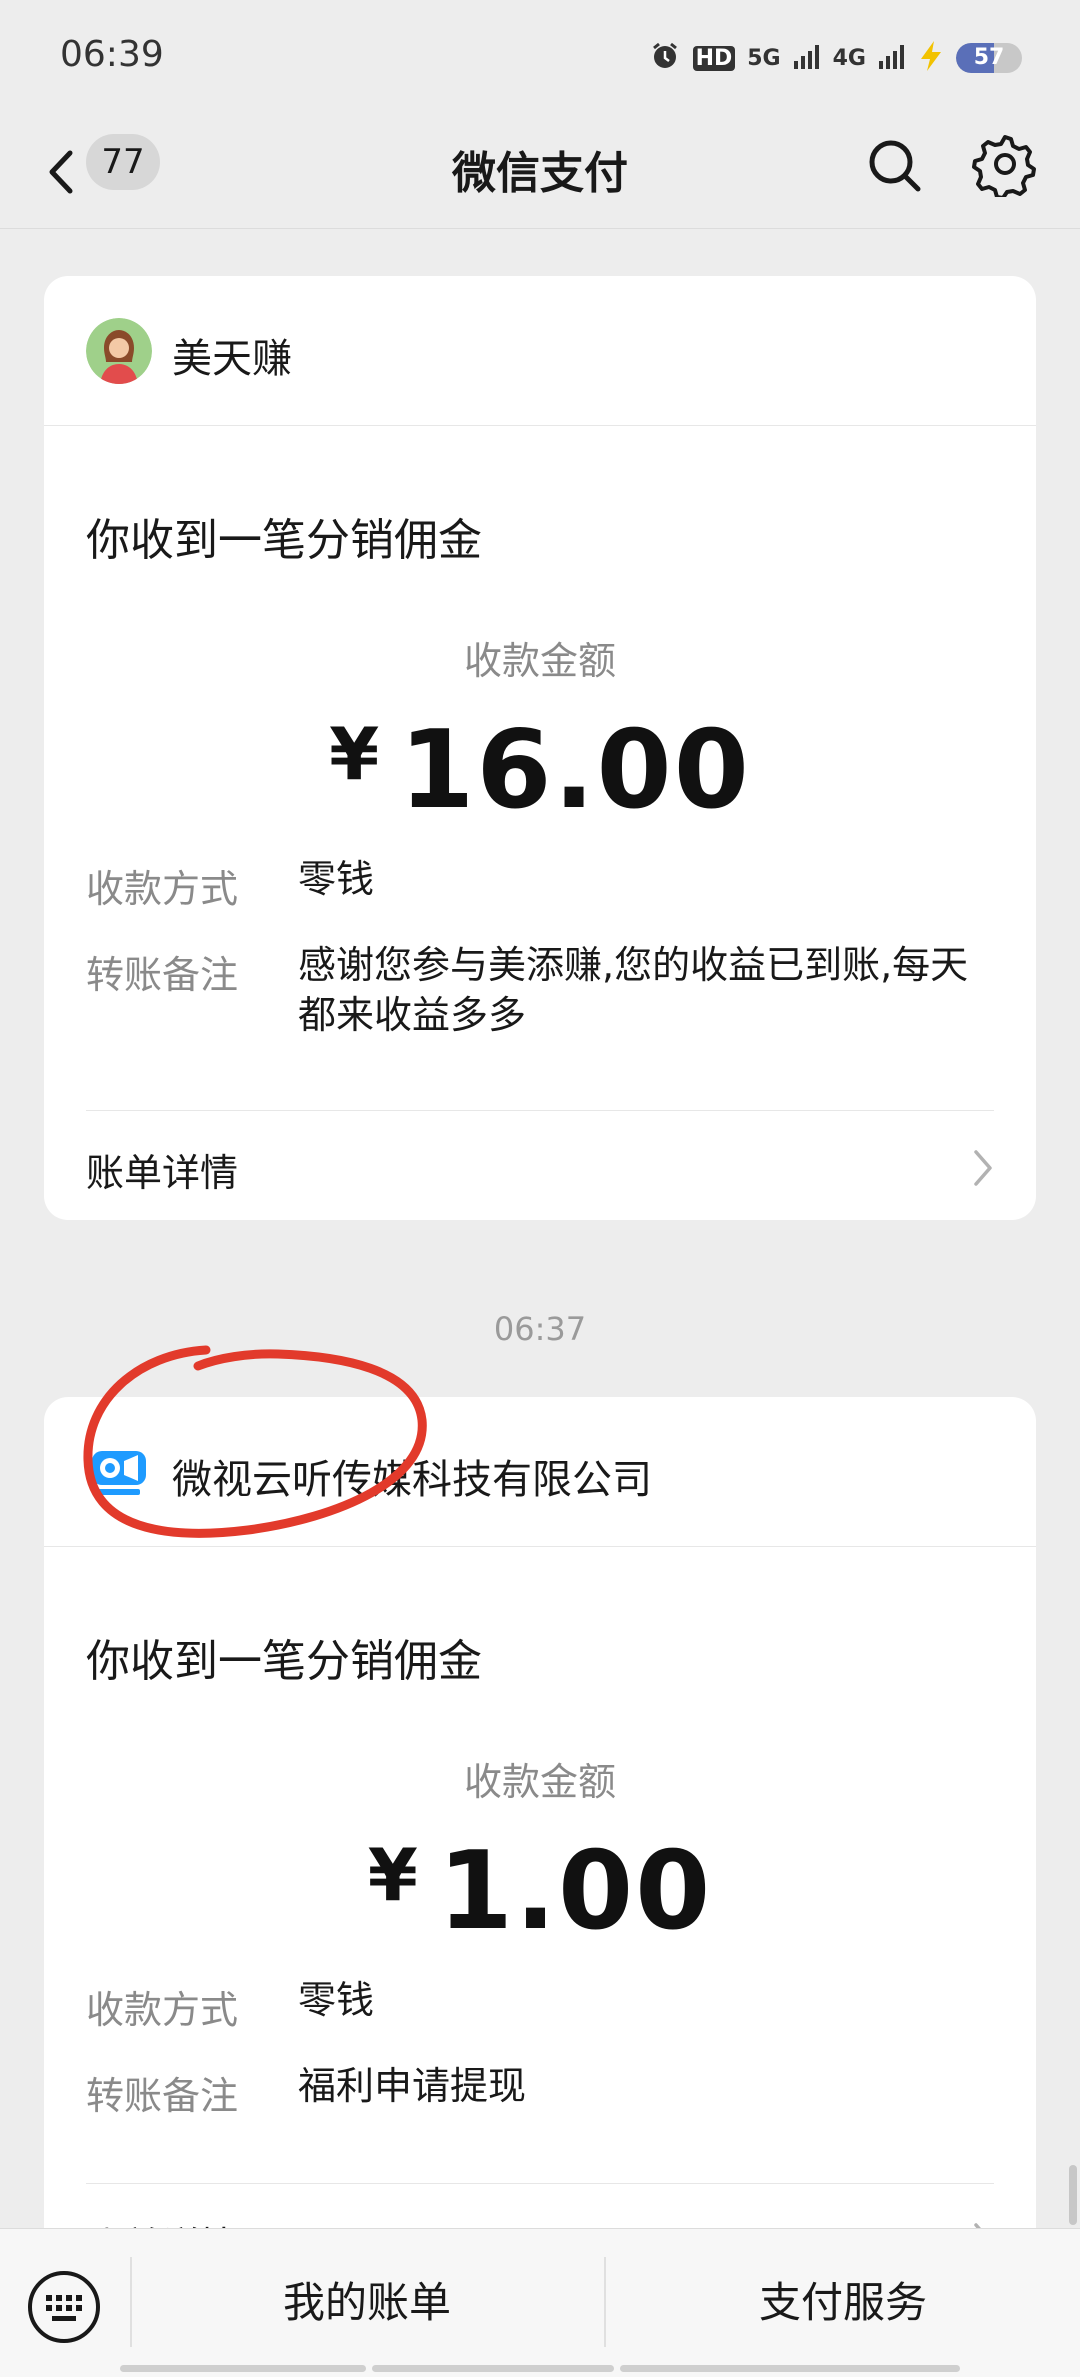 The image size is (1080, 2377). What do you see at coordinates (367, 2299) in the screenshot?
I see `my-bills-button: 我的账单` at bounding box center [367, 2299].